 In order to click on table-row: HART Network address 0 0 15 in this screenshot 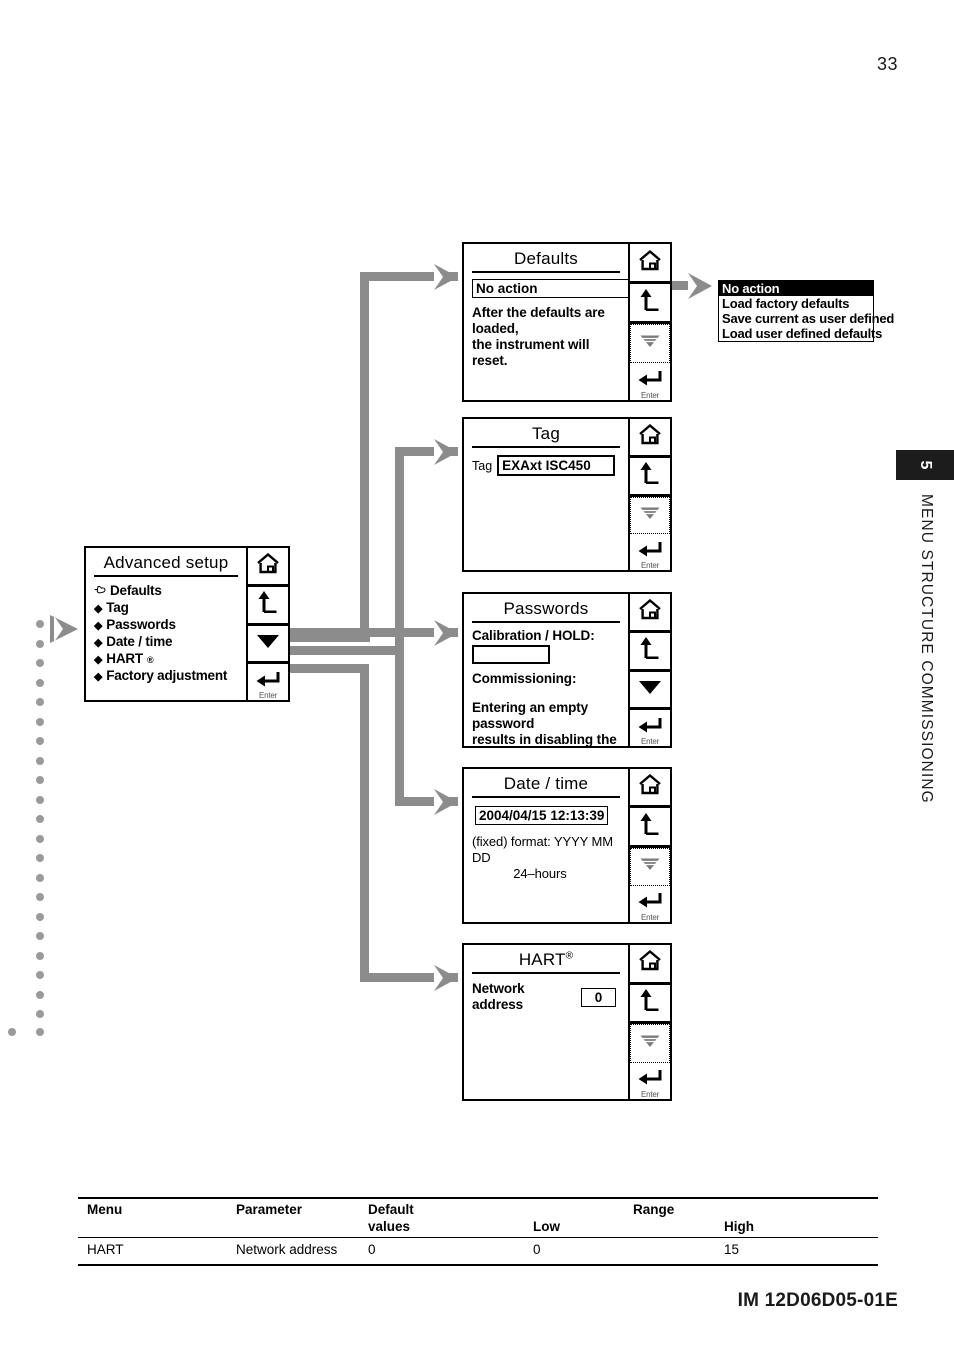, I will do `click(478, 1251)`.